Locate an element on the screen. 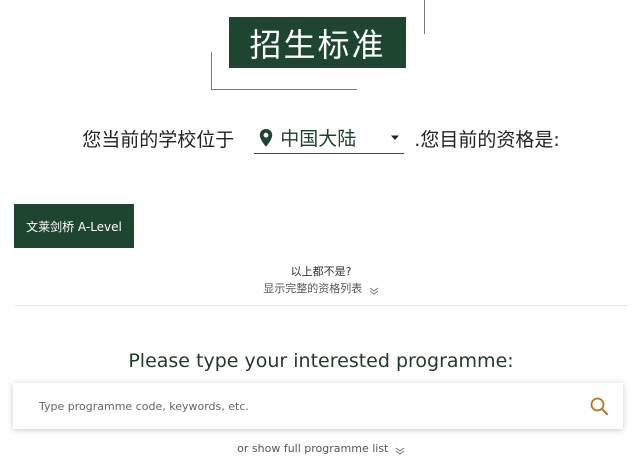  show-full-programme-list-link: or show full programme list is located at coordinates (321, 448).